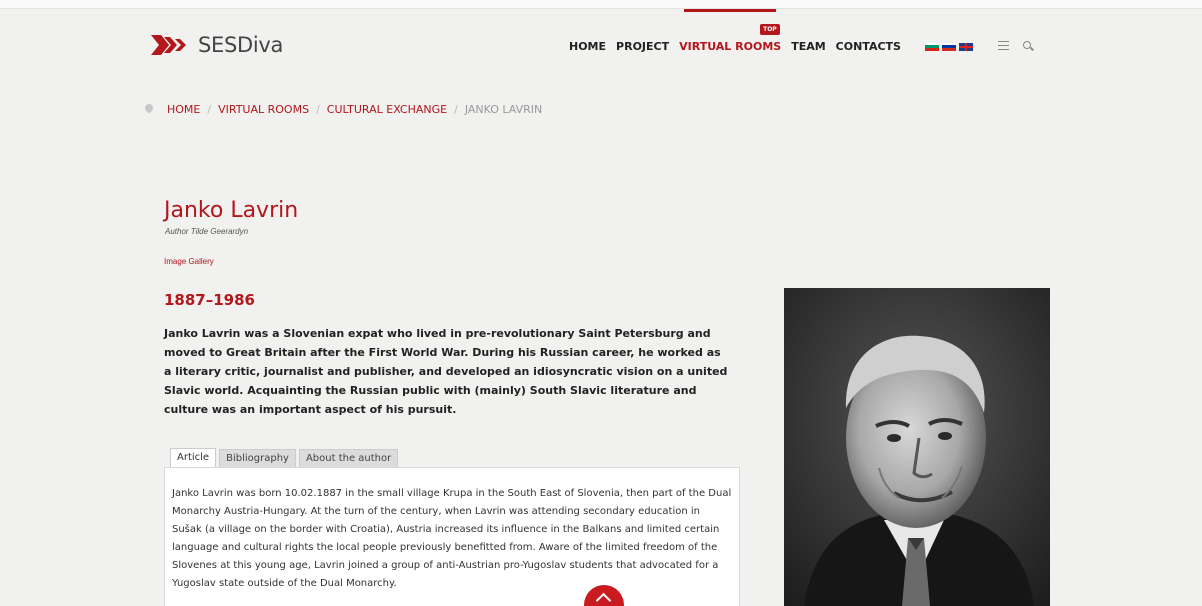 The height and width of the screenshot is (606, 1202). I want to click on site-logo: SESDiva, so click(217, 45).